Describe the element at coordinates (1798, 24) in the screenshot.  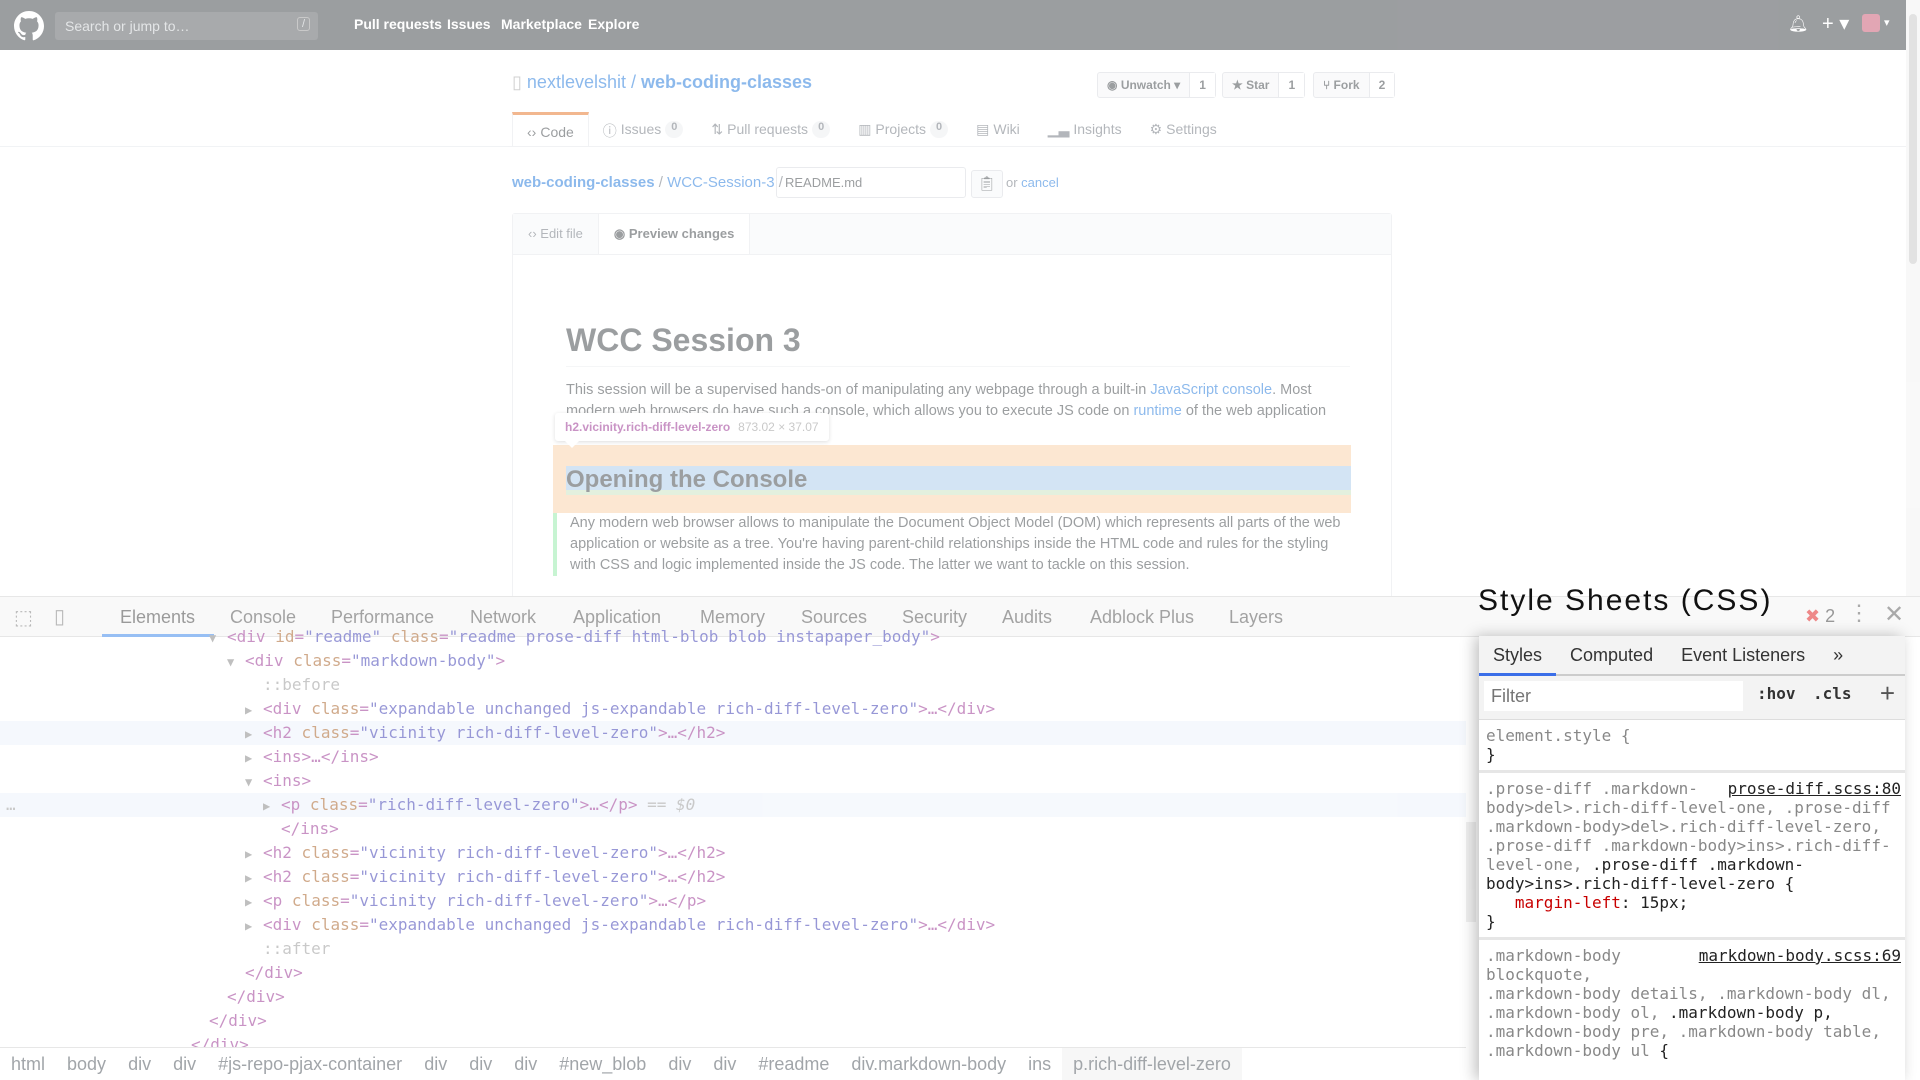
I see `bell-icon: 🔔︎` at that location.